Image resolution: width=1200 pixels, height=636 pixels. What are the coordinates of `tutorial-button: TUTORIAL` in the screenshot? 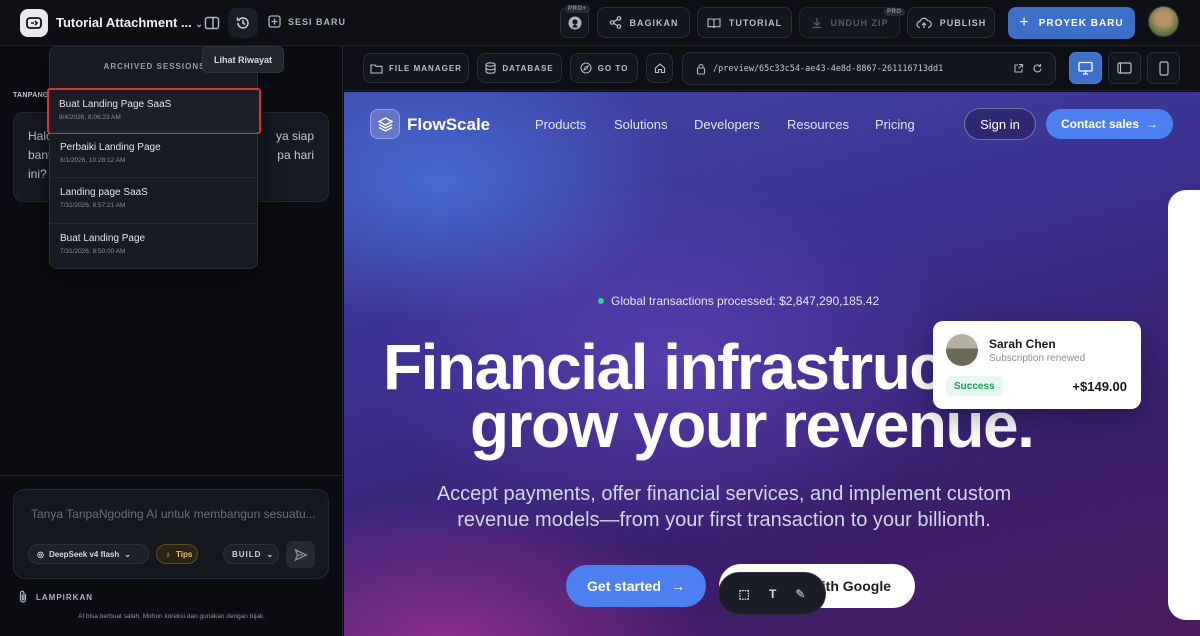 It's located at (744, 22).